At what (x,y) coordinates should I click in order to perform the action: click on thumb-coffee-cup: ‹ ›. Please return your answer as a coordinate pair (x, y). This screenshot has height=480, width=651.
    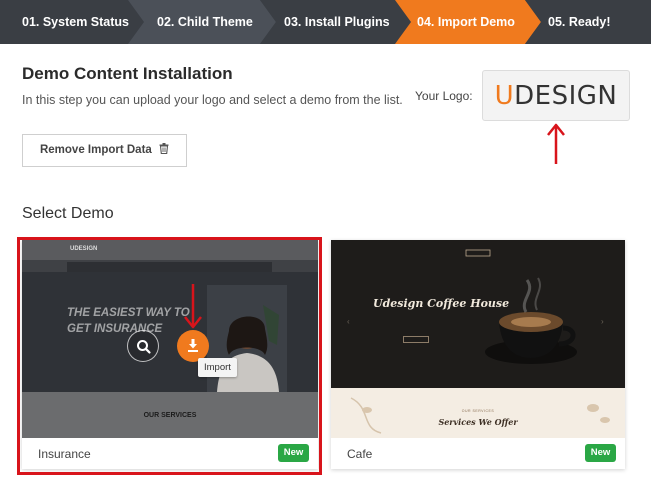
    Looking at the image, I should click on (475, 306).